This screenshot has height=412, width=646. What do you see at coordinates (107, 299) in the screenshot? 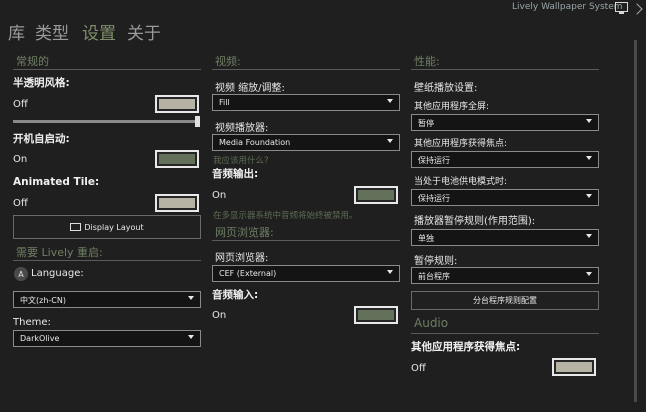
I see `language-select: 中文(zh-CN)` at bounding box center [107, 299].